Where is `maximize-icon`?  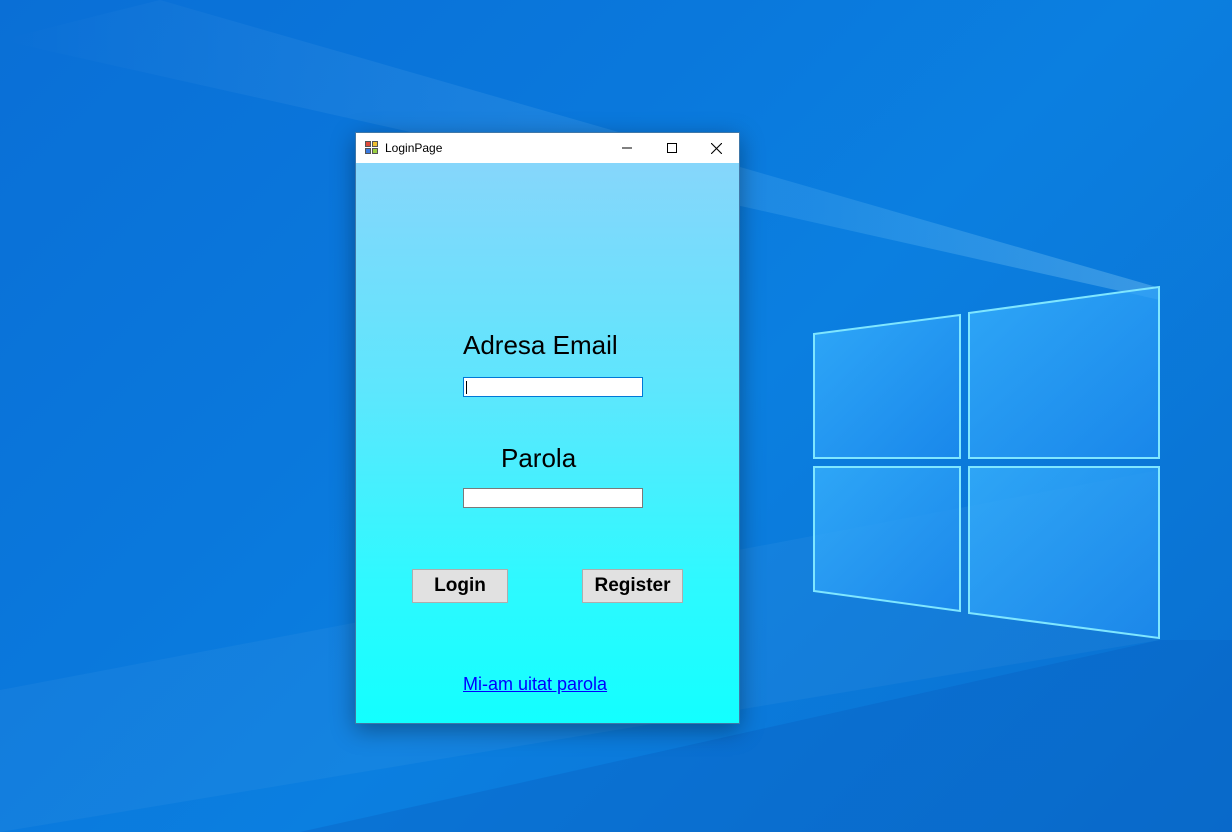
maximize-icon is located at coordinates (671, 148).